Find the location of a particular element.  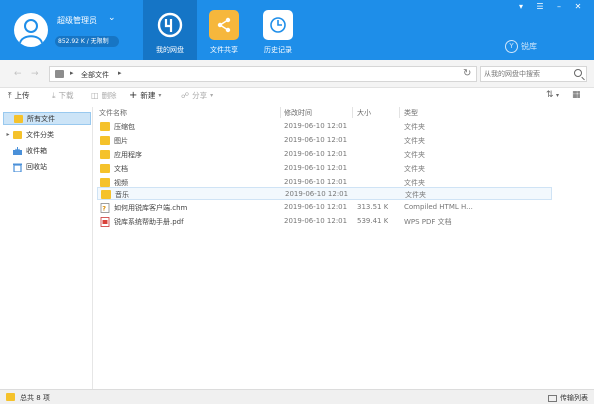

search-icon is located at coordinates (578, 73).